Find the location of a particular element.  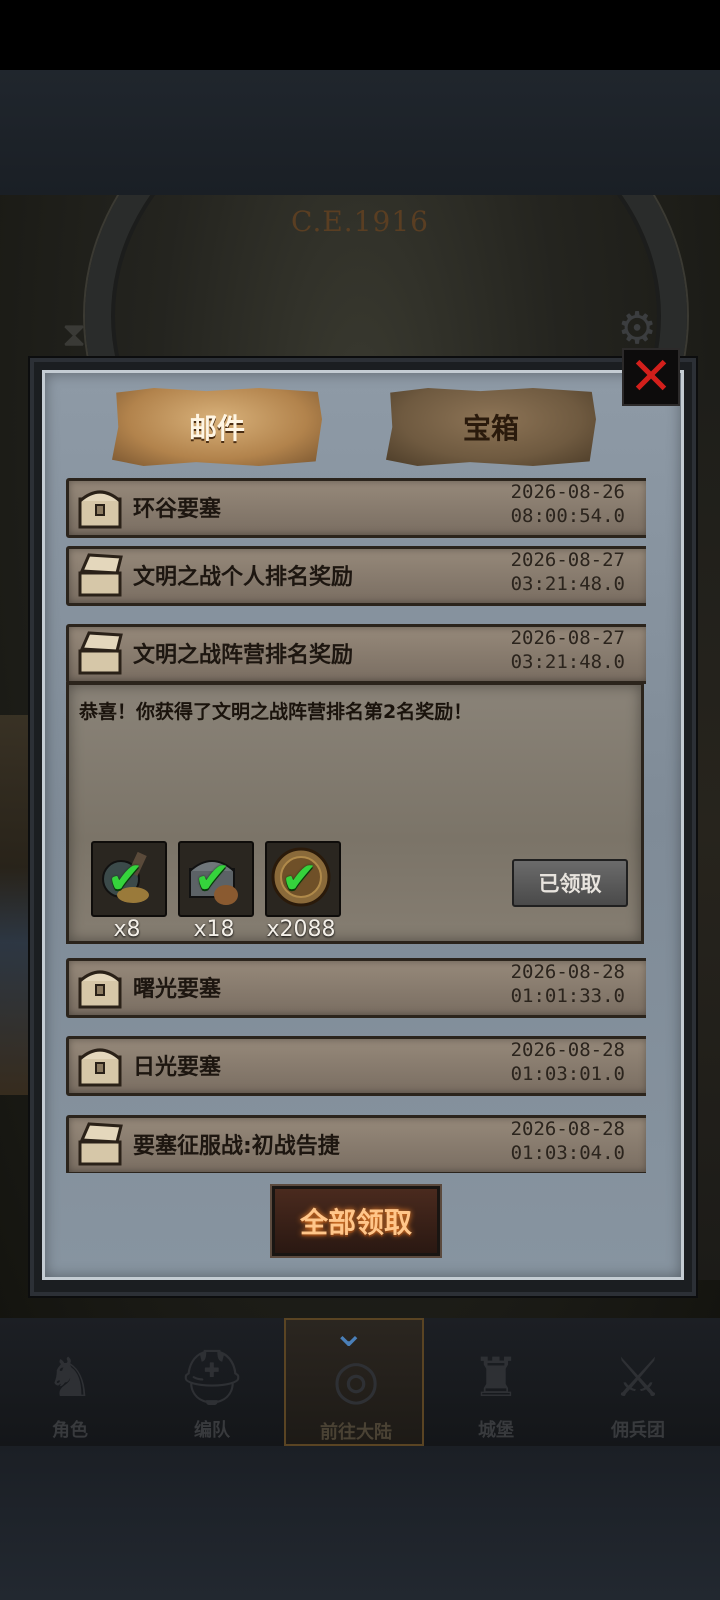

nav-item-mercenary: ⚔ 佣兵团 is located at coordinates (638, 1382).